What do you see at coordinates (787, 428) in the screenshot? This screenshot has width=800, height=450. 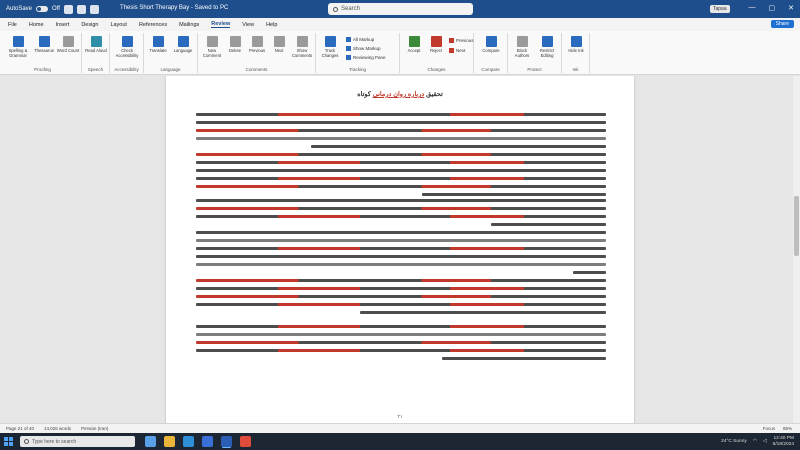 I see `zoom-level: 85%` at bounding box center [787, 428].